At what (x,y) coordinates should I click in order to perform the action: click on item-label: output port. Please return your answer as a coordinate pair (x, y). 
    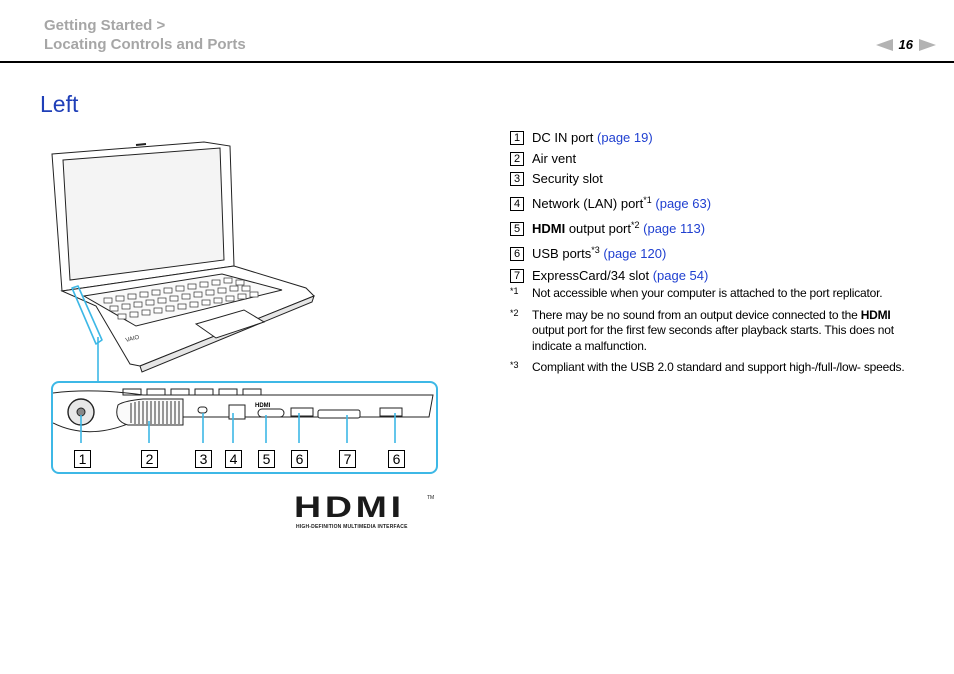
    Looking at the image, I should click on (598, 228).